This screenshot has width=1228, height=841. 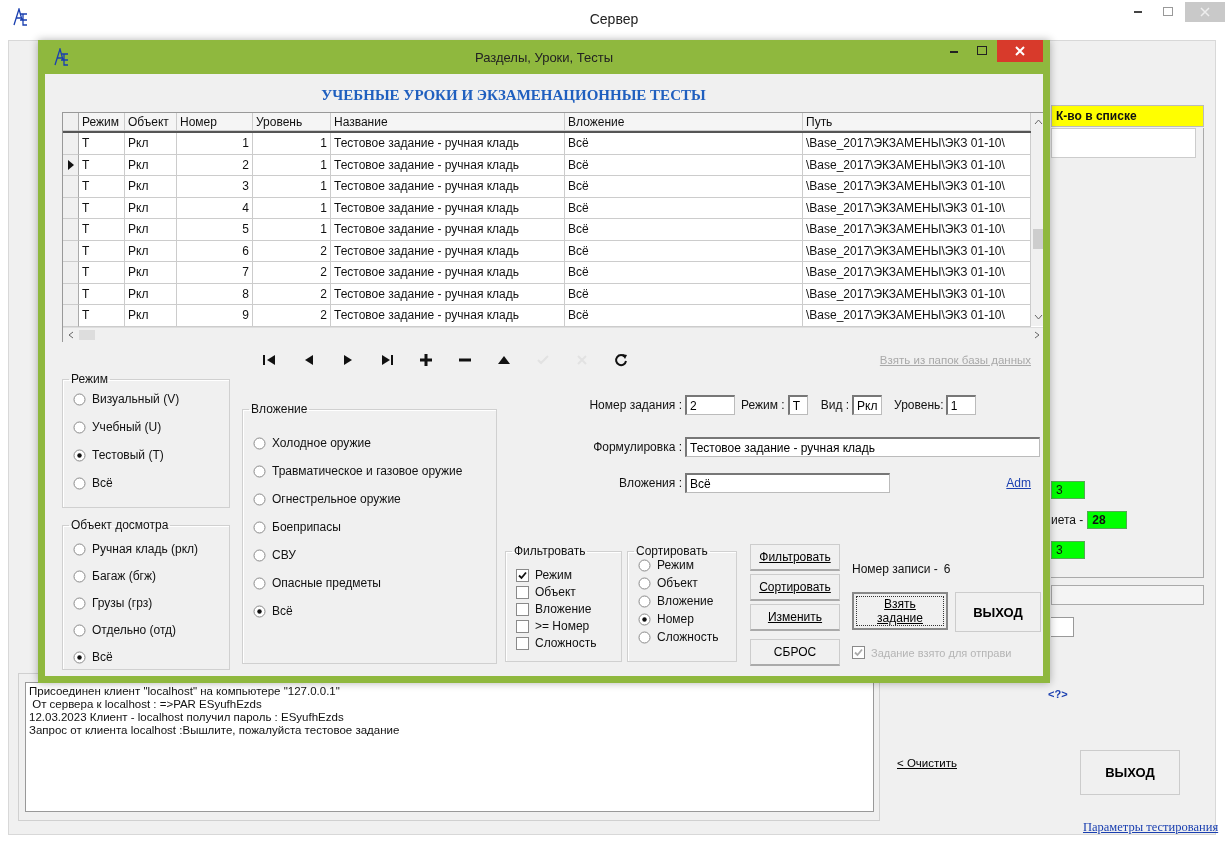 What do you see at coordinates (369, 527) in the screenshot?
I see `radio-option: Боеприпасы` at bounding box center [369, 527].